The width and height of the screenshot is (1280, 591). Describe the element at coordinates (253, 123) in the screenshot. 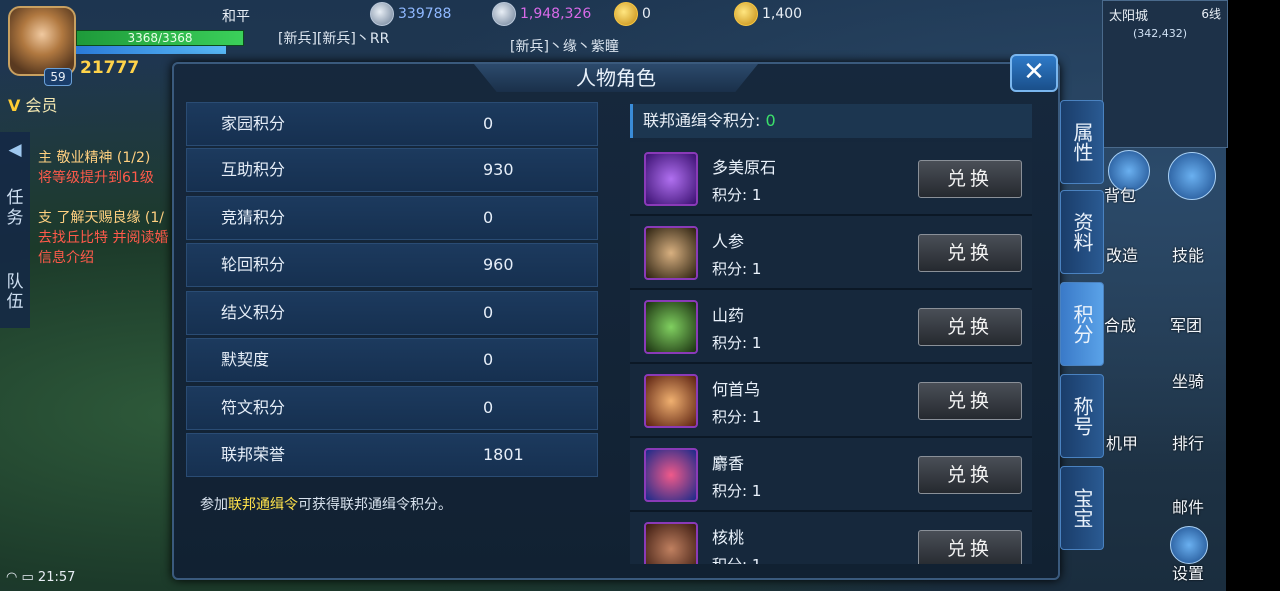

I see `score-label: 家园积分` at that location.